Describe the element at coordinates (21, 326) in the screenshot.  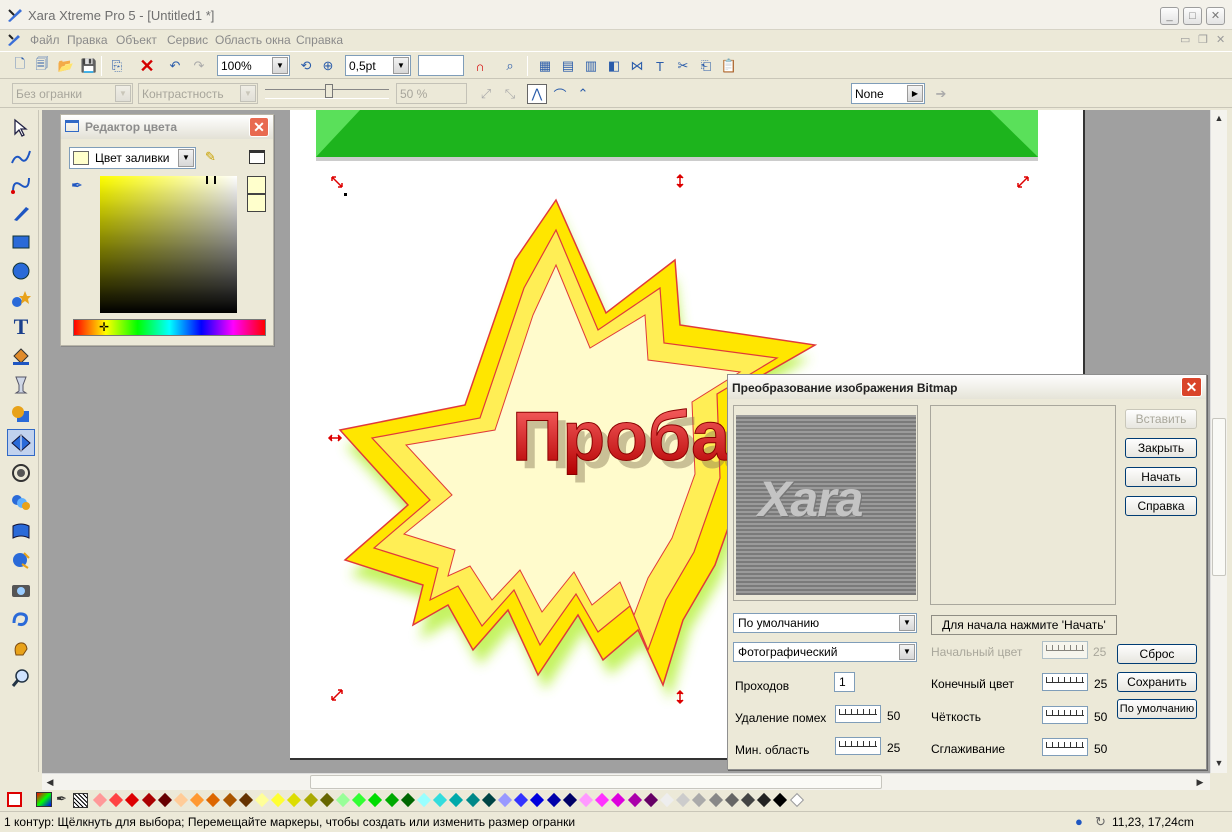
I see `text-tool-icon: T` at that location.